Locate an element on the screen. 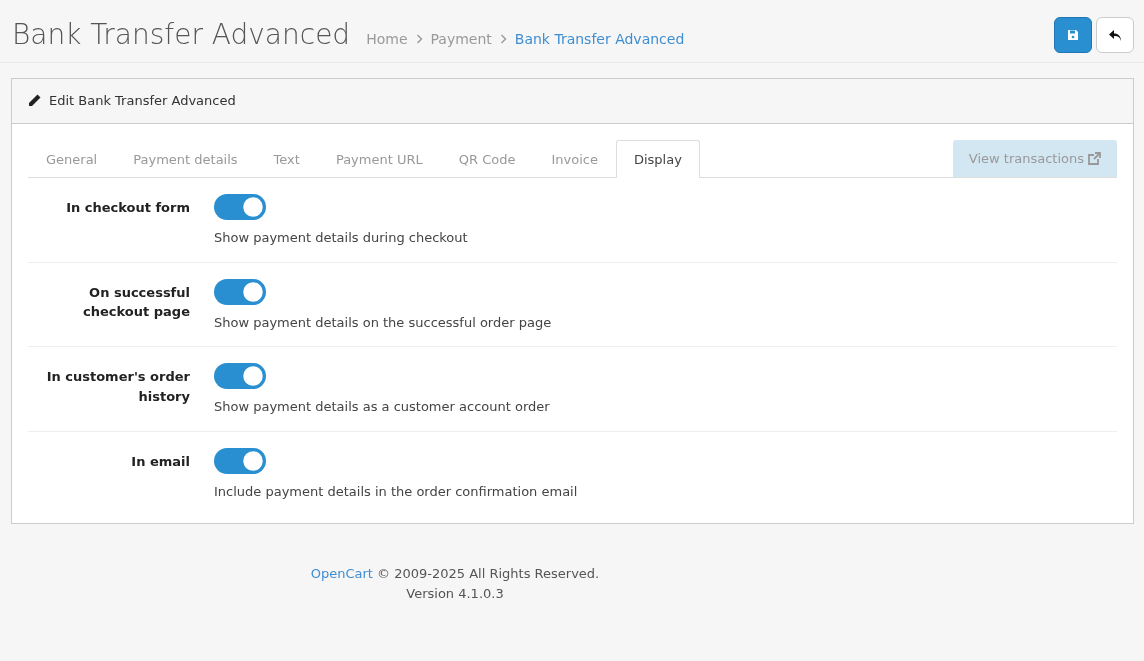 The image size is (1144, 661). reply-icon is located at coordinates (1115, 35).